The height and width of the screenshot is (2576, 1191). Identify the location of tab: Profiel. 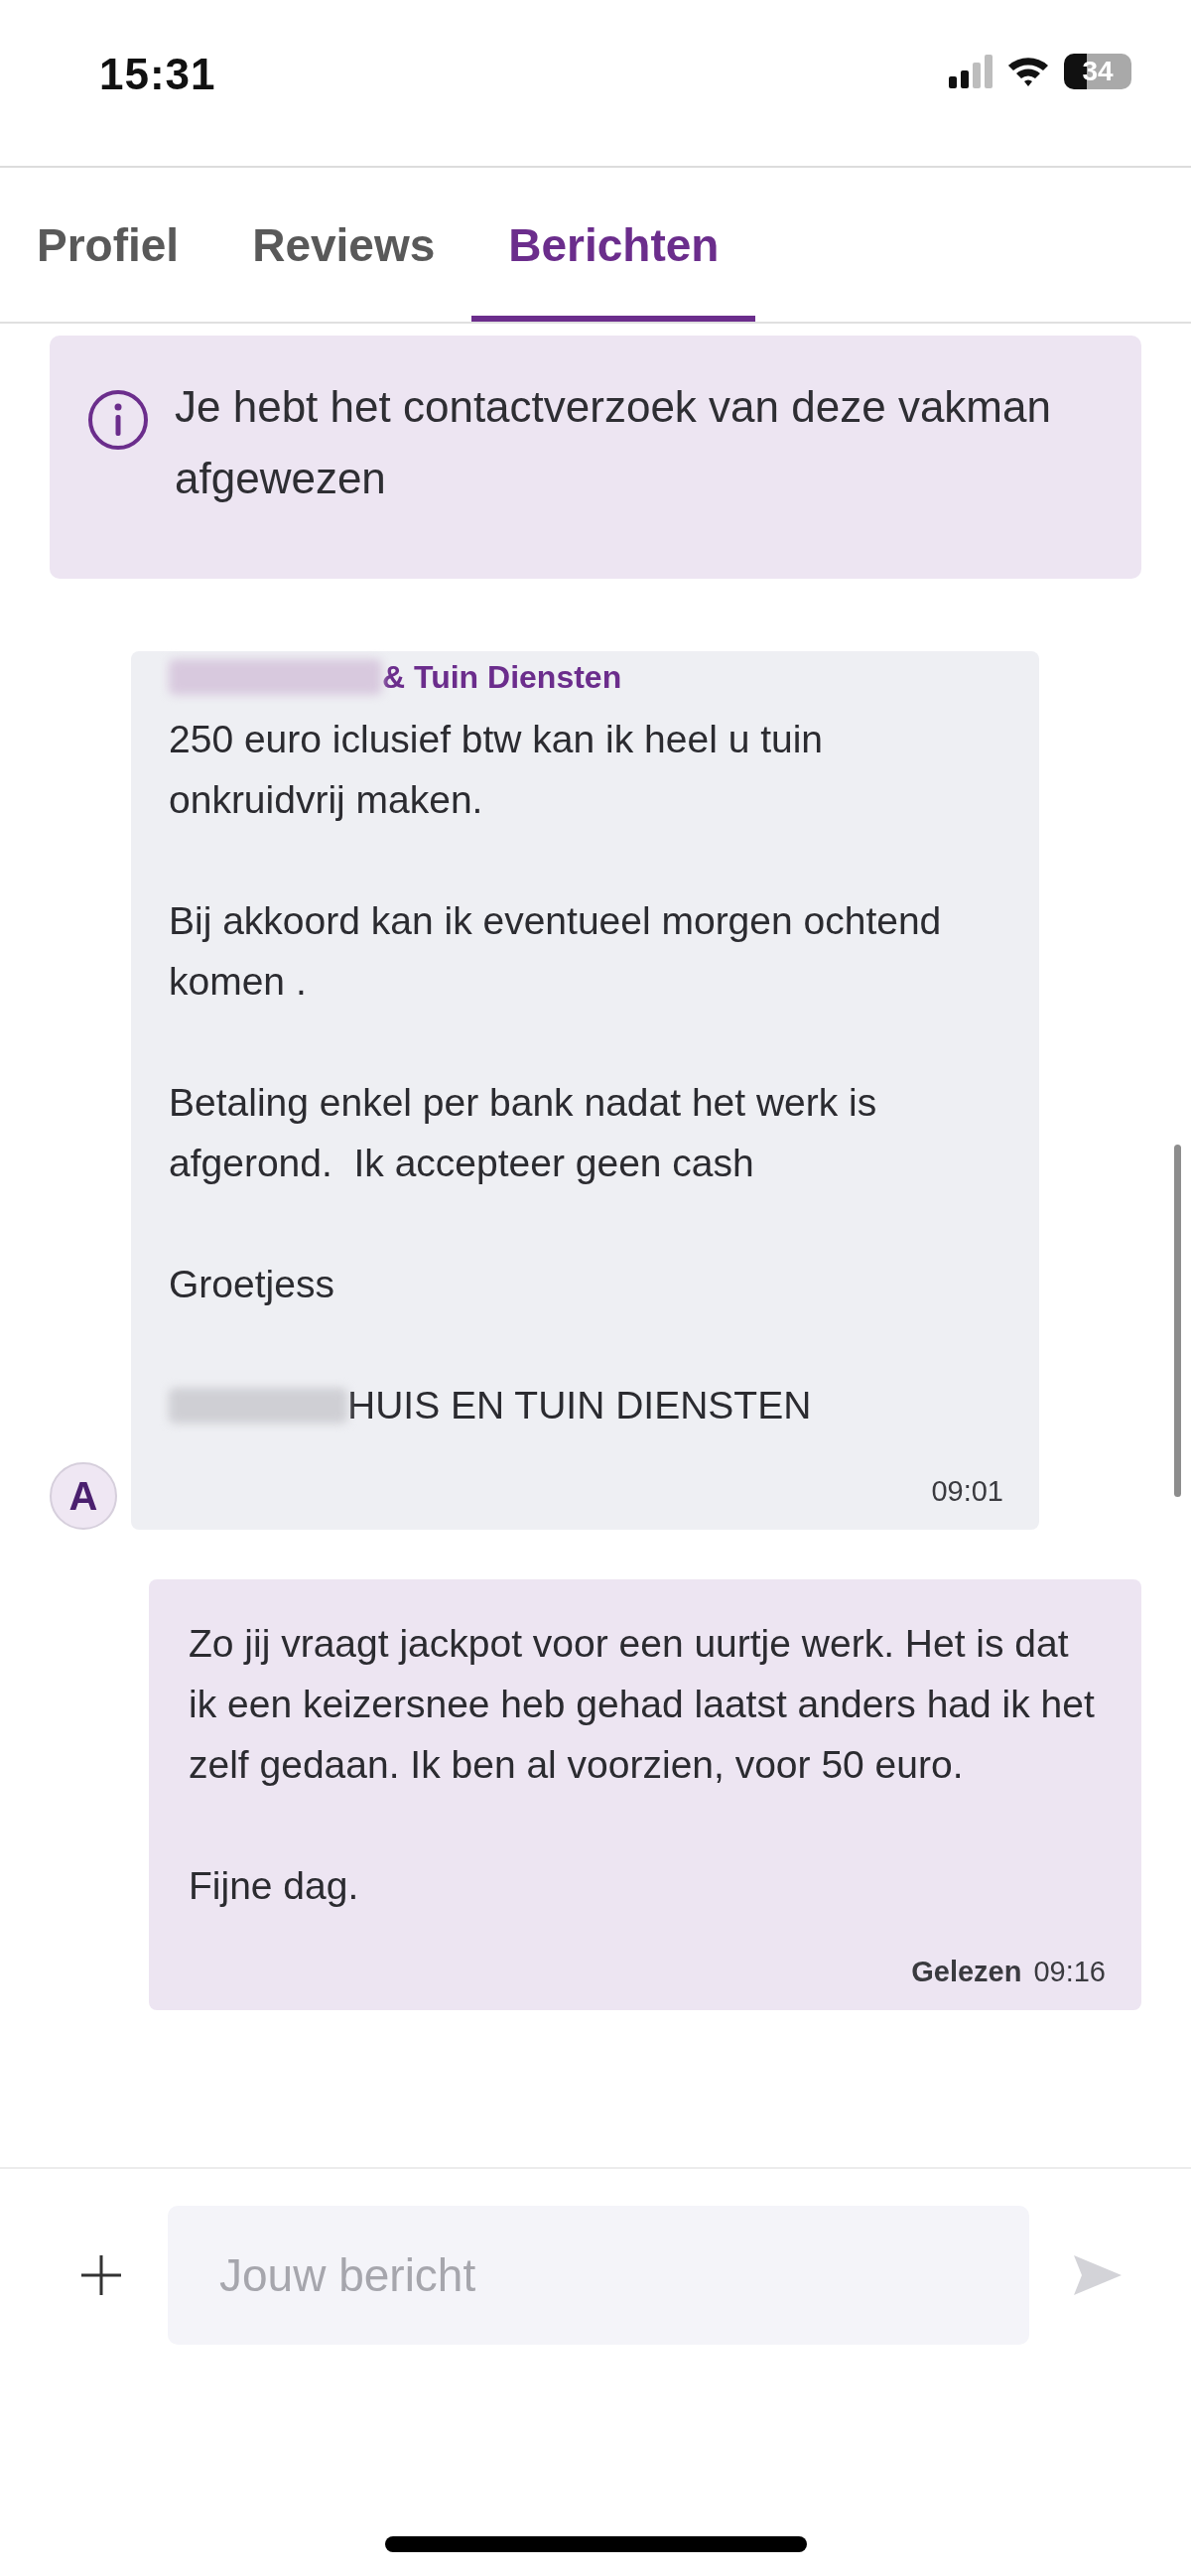
(108, 245).